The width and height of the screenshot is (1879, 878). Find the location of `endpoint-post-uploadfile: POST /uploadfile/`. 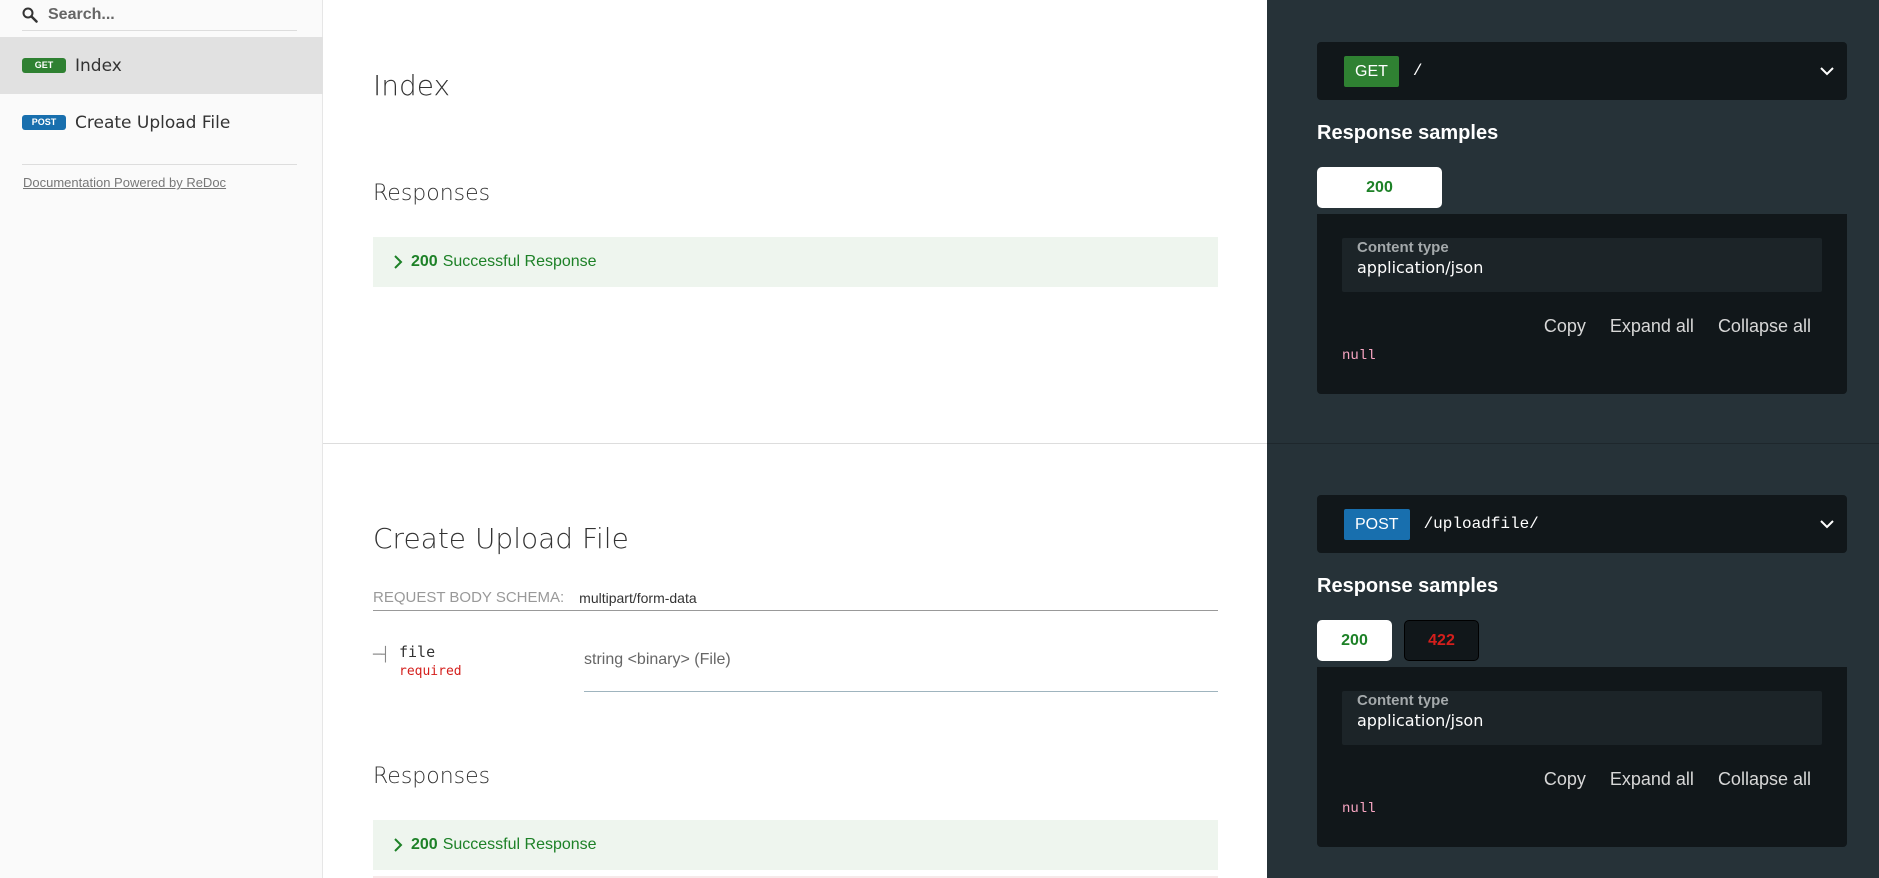

endpoint-post-uploadfile: POST /uploadfile/ is located at coordinates (1582, 524).